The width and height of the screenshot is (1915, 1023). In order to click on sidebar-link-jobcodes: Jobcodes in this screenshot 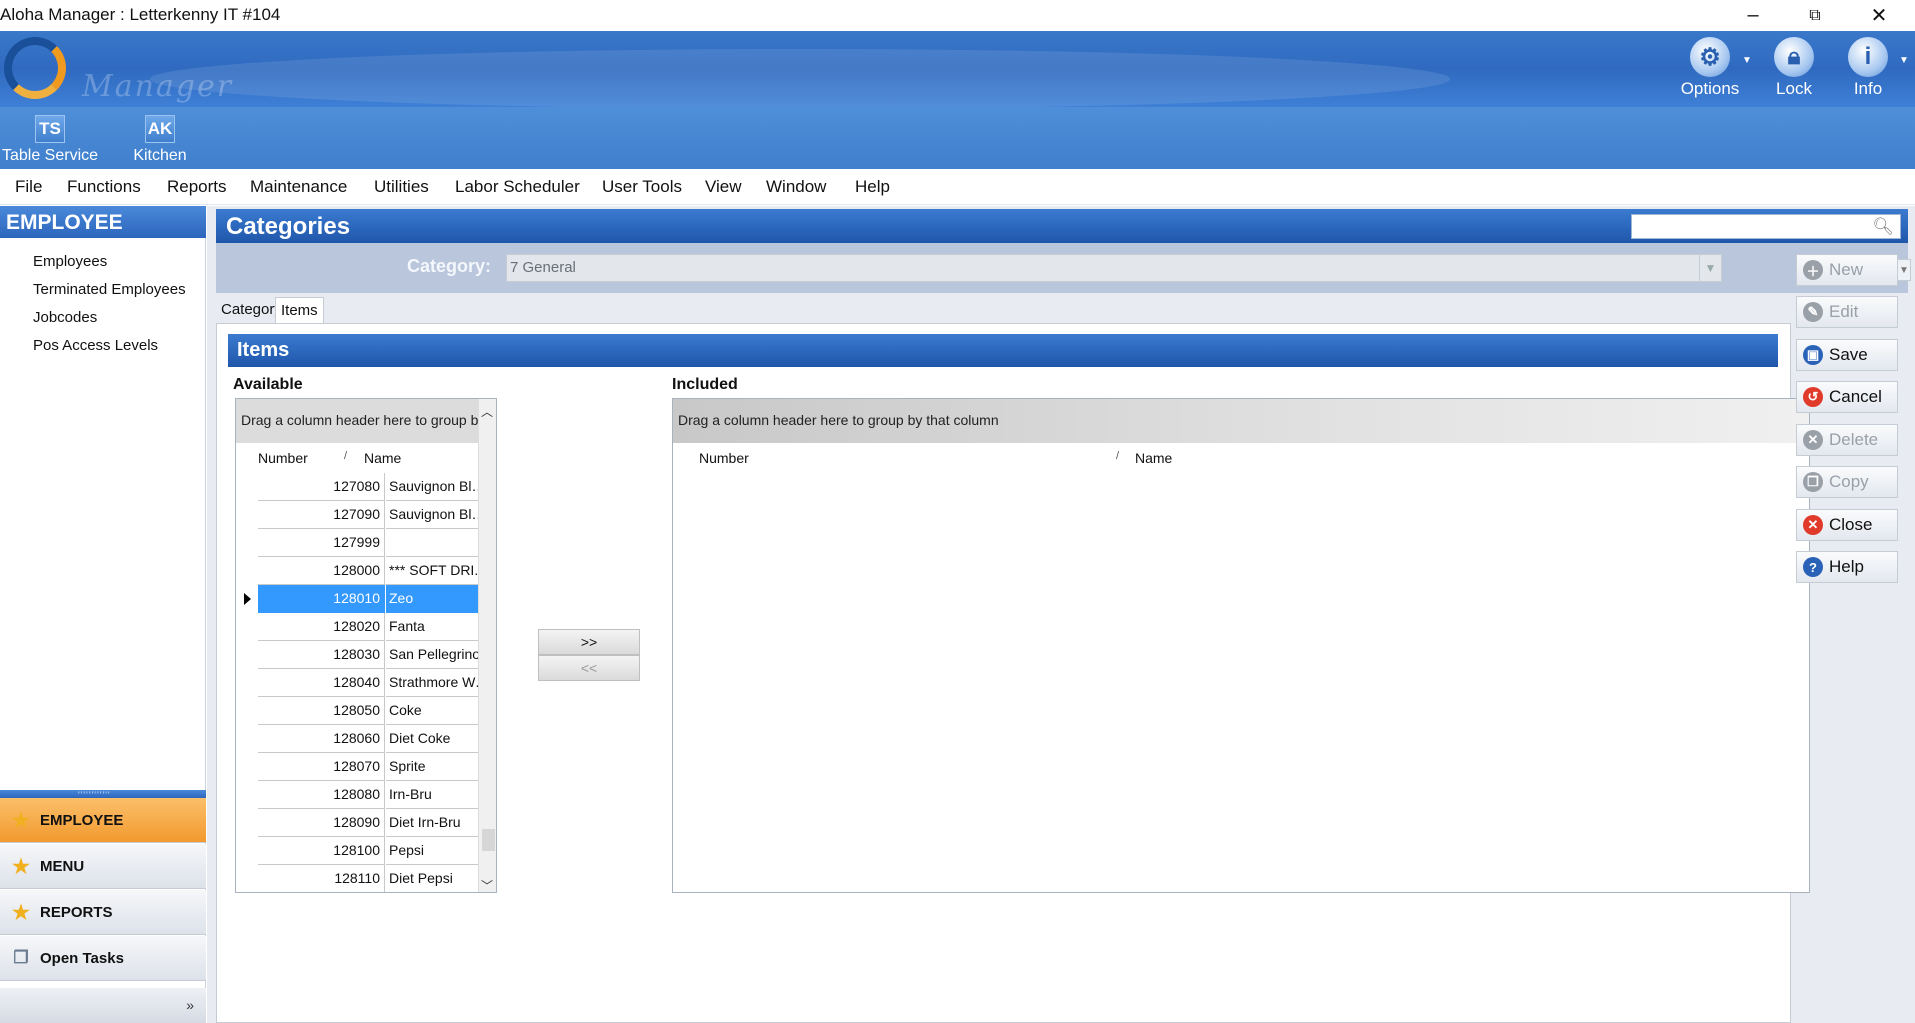, I will do `click(65, 317)`.